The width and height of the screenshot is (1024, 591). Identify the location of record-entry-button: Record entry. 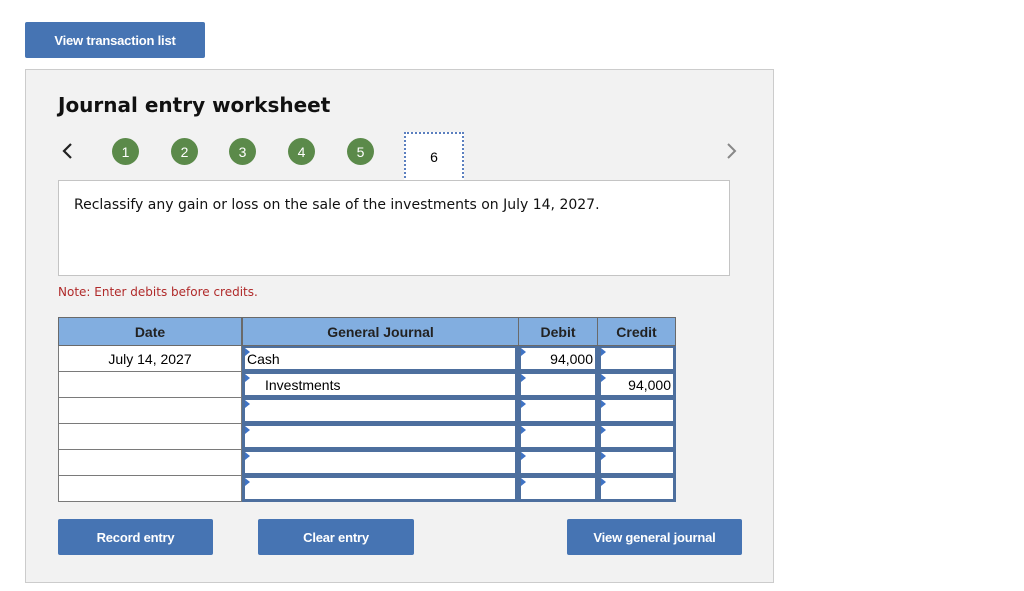
(135, 537).